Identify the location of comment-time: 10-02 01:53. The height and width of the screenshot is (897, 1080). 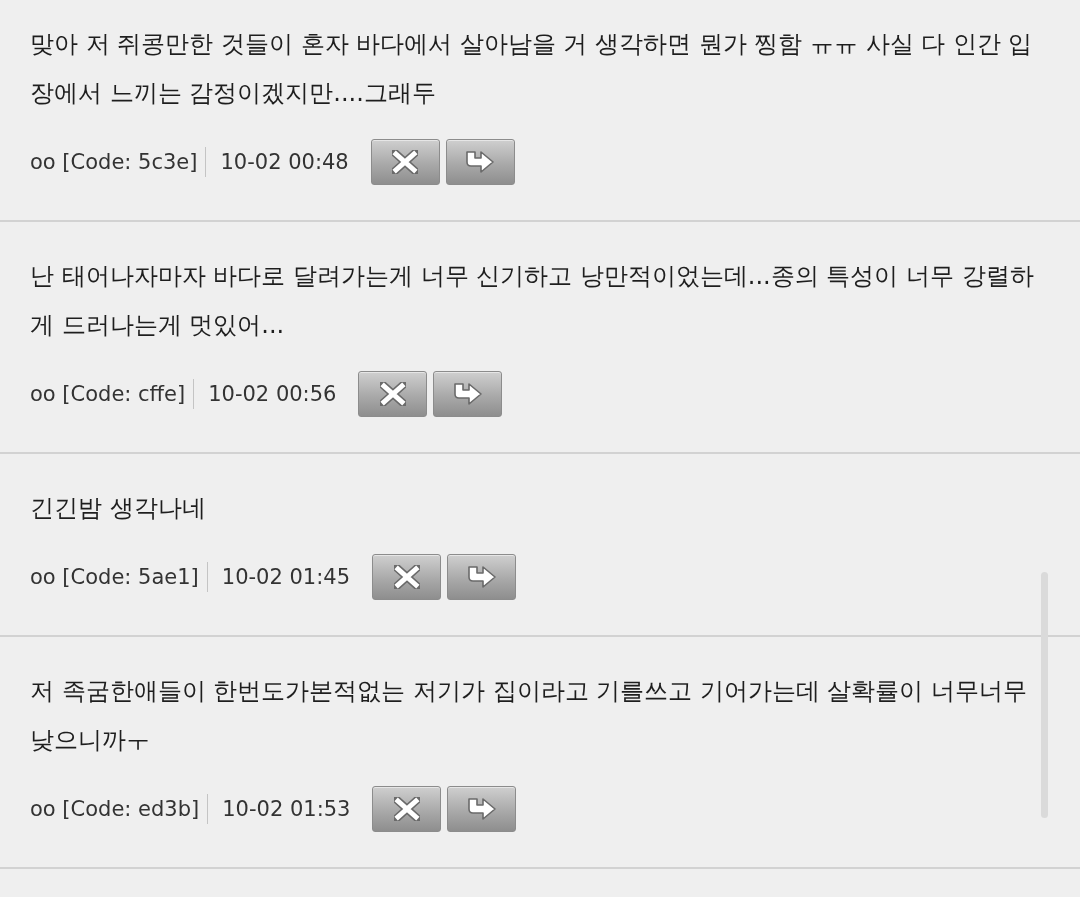
(286, 809).